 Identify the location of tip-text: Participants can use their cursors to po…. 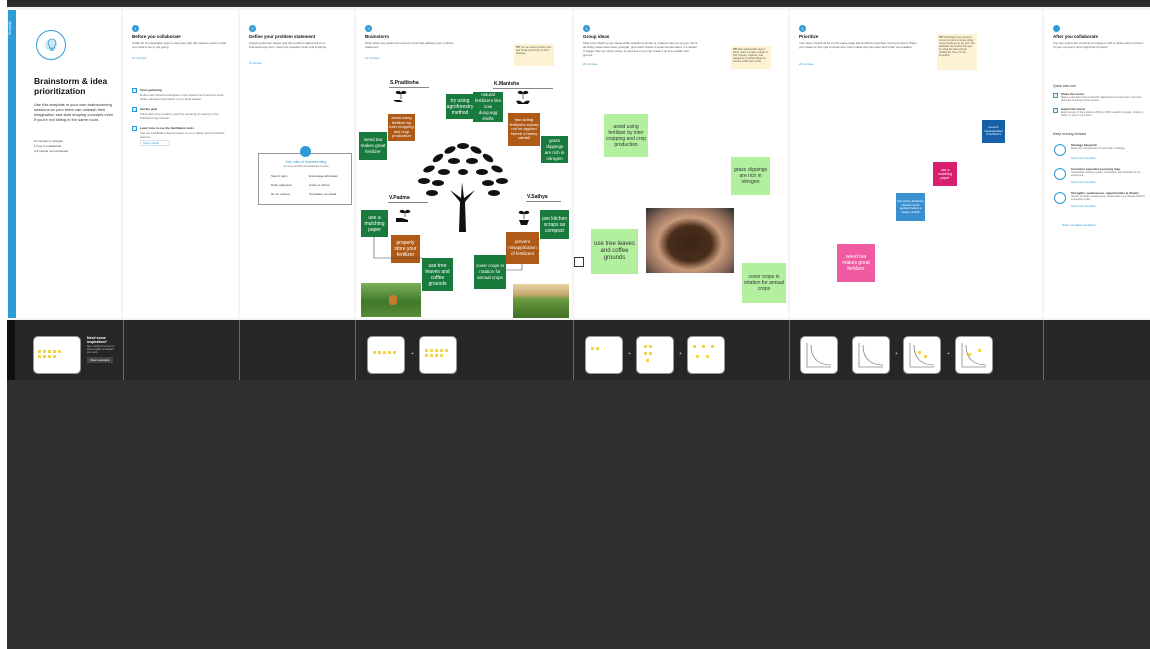
(957, 46).